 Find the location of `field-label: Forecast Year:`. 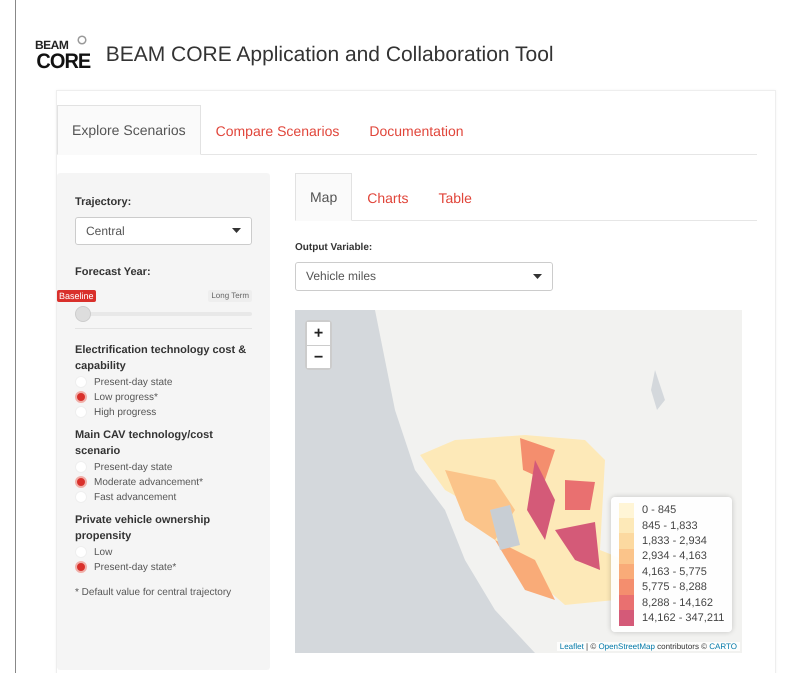

field-label: Forecast Year: is located at coordinates (113, 272).